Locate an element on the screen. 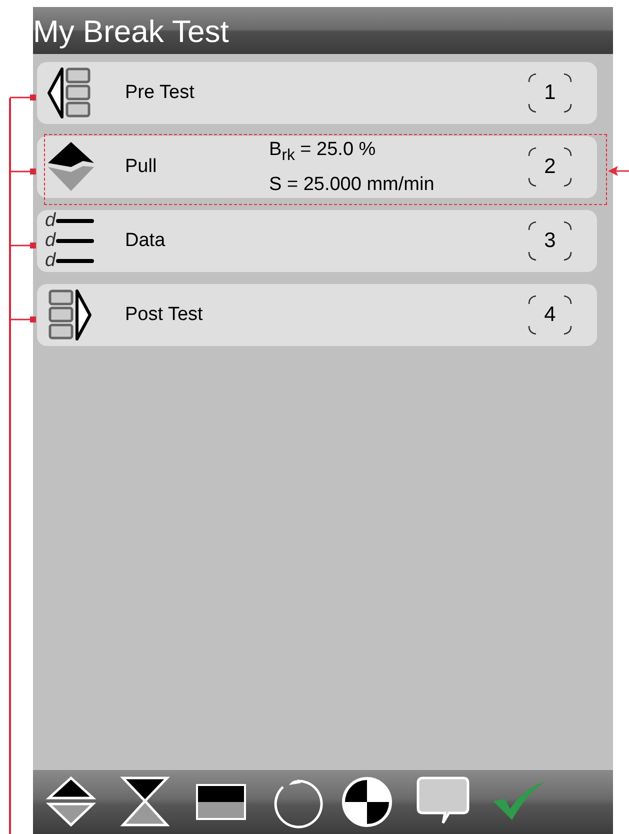  step-number: 4 is located at coordinates (550, 315).